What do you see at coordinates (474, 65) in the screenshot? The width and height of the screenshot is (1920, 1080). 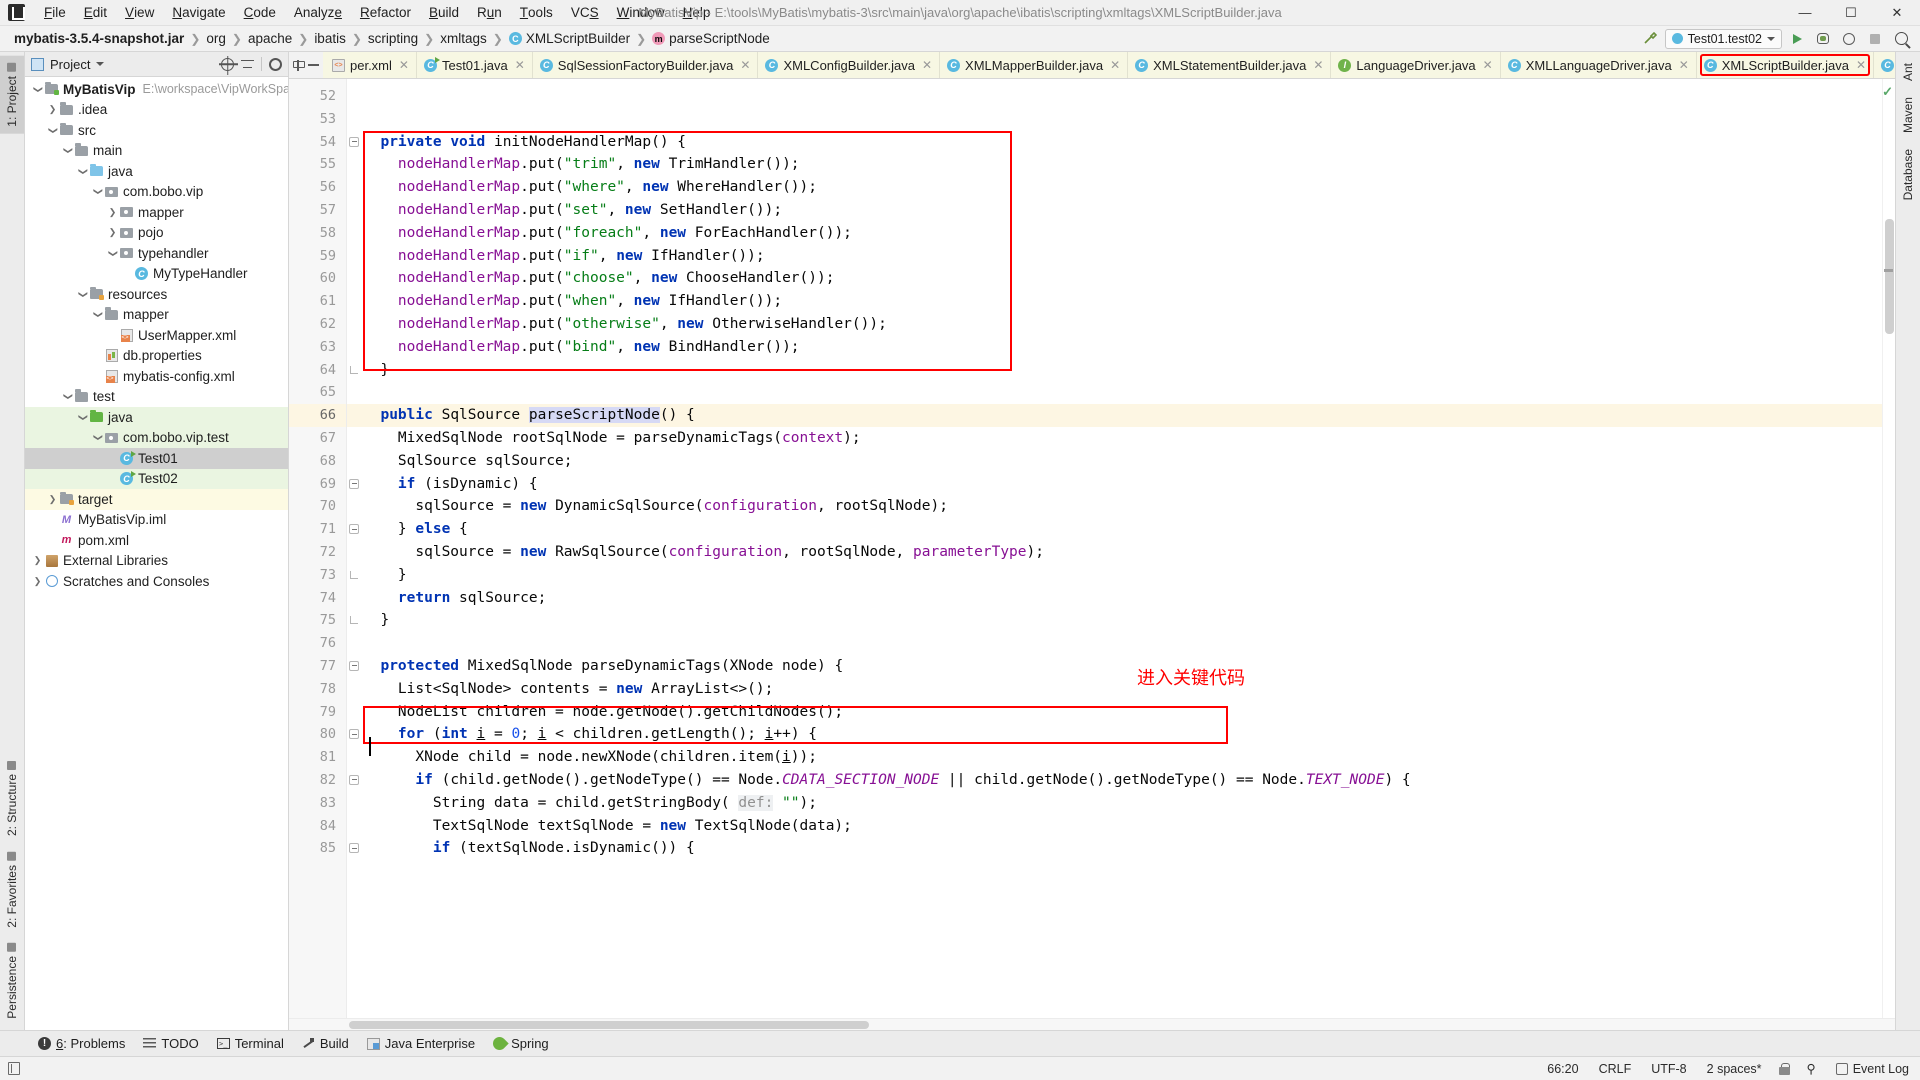 I see `editor-tab-test01-java: C Test01.java ✕` at bounding box center [474, 65].